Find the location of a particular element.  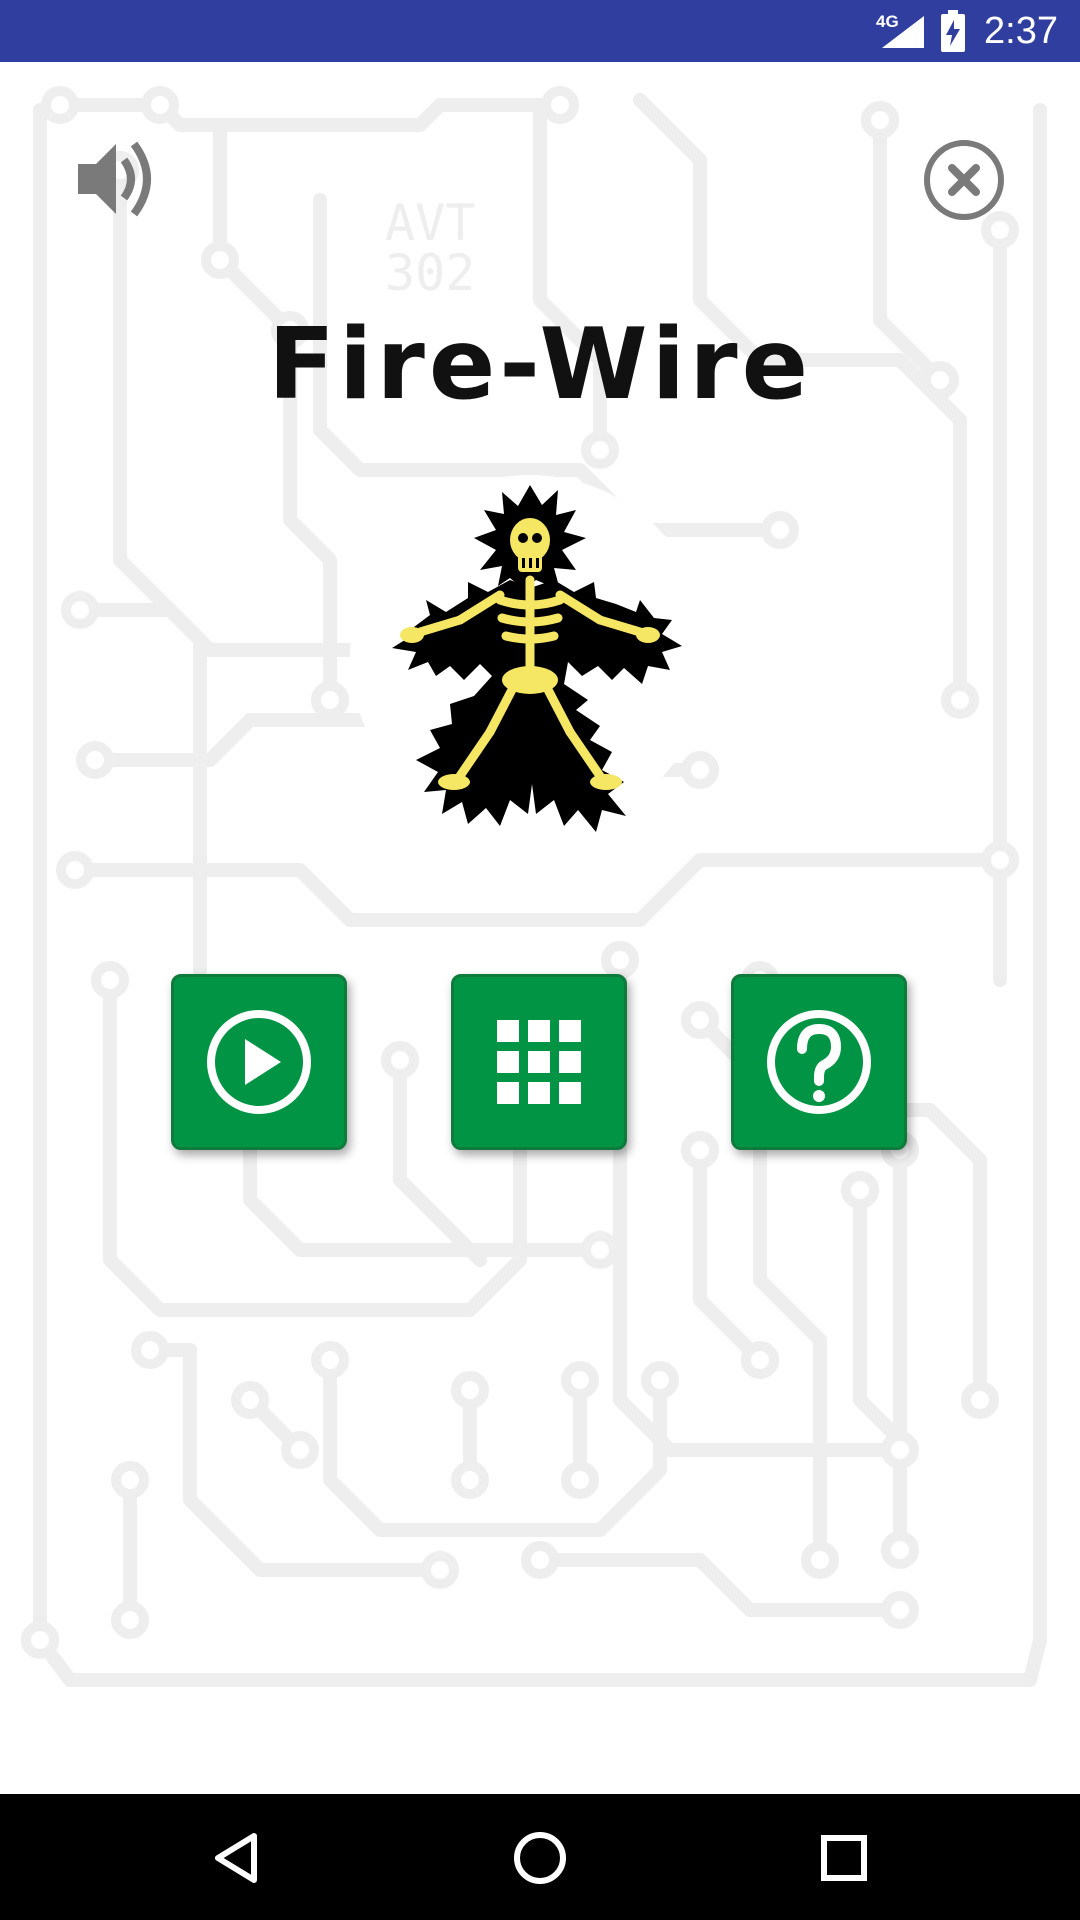

help-button is located at coordinates (819, 1062).